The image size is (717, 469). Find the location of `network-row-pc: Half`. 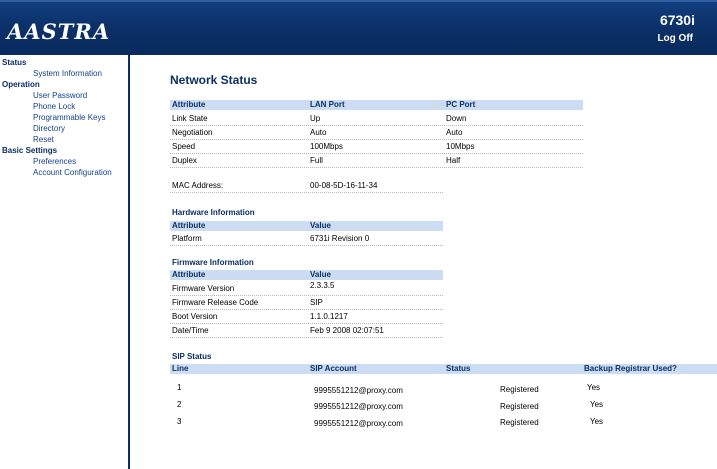

network-row-pc: Half is located at coordinates (453, 160).